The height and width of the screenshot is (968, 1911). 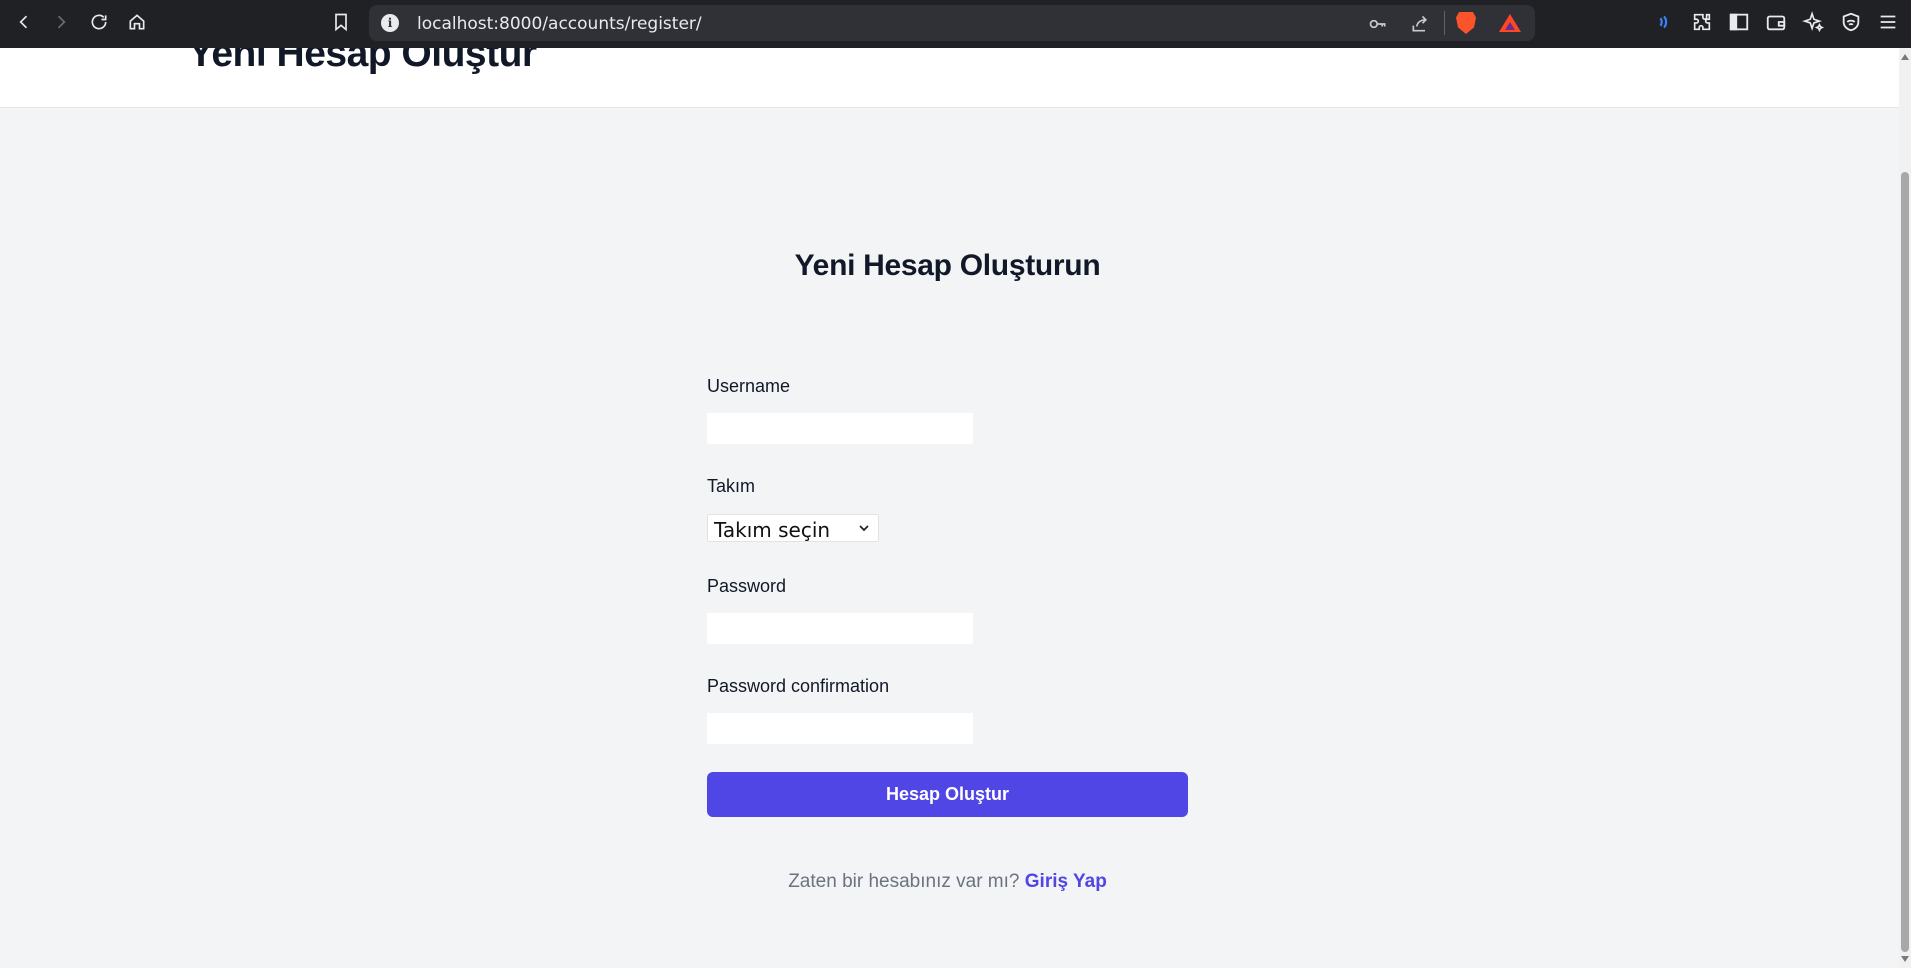 I want to click on page-header: Yeni Hesap Oluştur, so click(x=949, y=78).